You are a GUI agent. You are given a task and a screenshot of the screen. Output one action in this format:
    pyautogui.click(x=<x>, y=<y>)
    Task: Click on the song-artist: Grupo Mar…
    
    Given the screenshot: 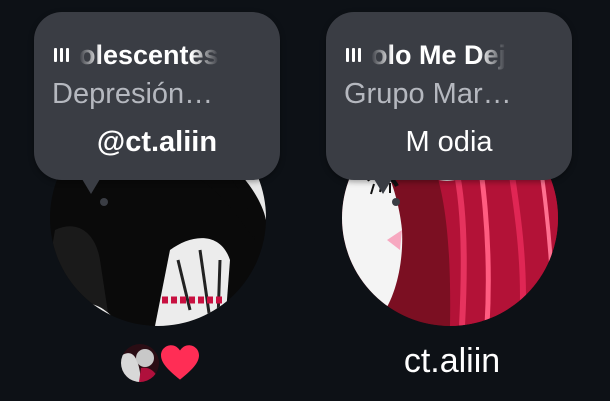 What is the action you would take?
    pyautogui.click(x=428, y=94)
    